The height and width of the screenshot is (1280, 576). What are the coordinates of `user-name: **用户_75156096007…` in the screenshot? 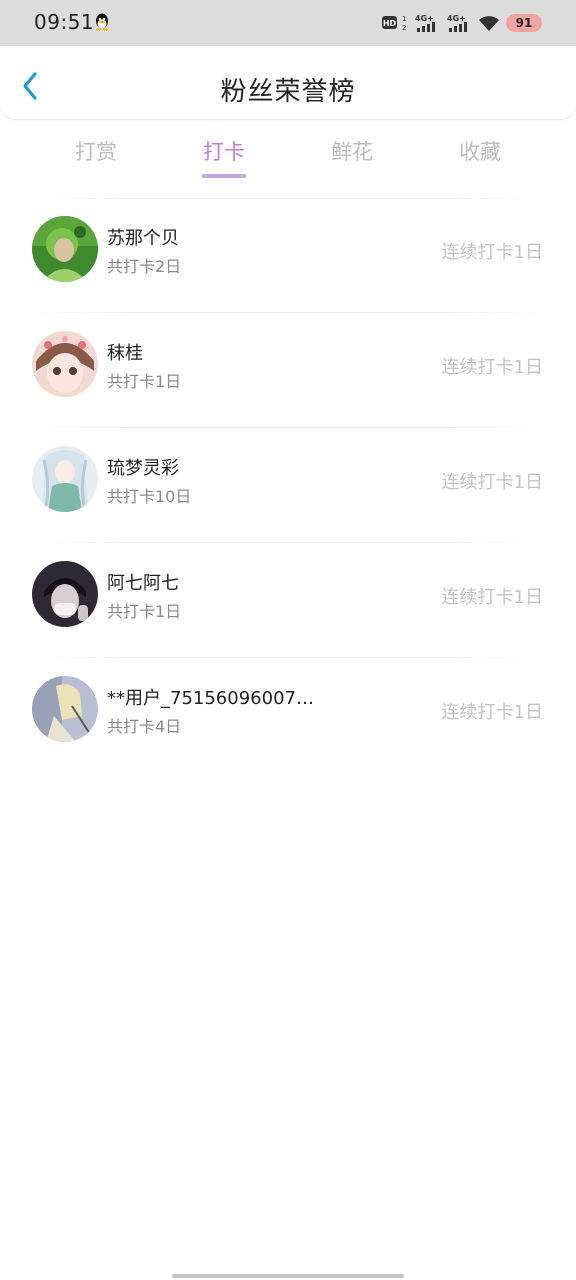 It's located at (210, 698).